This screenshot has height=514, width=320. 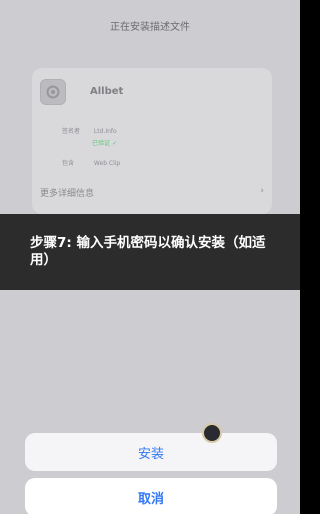 I want to click on chevron-right-icon: ›, so click(x=262, y=191).